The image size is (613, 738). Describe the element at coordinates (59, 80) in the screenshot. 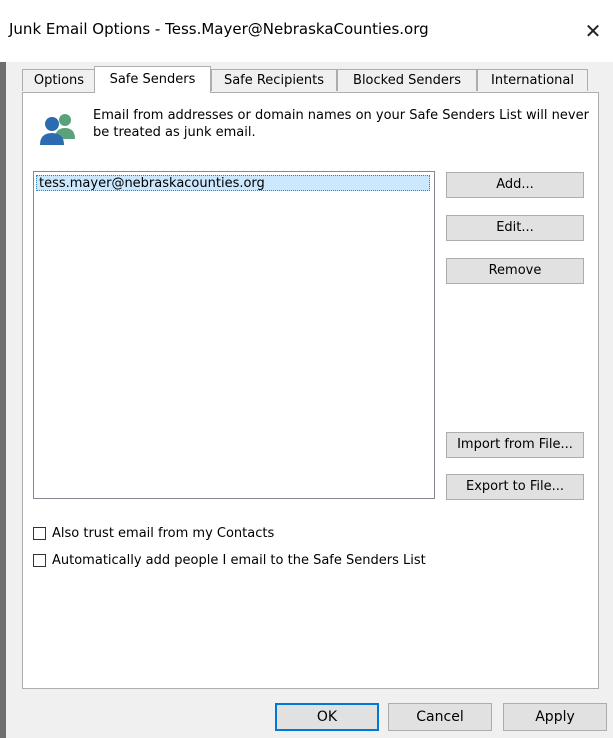

I see `tab-options: Options` at that location.